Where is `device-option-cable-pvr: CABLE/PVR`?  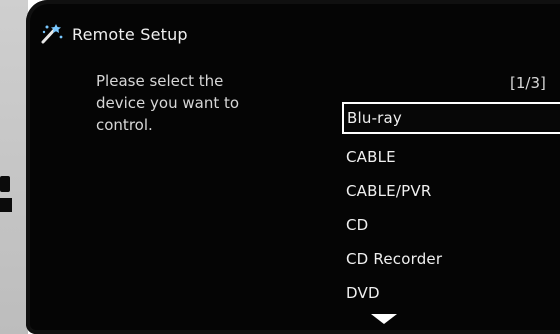
device-option-cable-pvr: CABLE/PVR is located at coordinates (451, 191).